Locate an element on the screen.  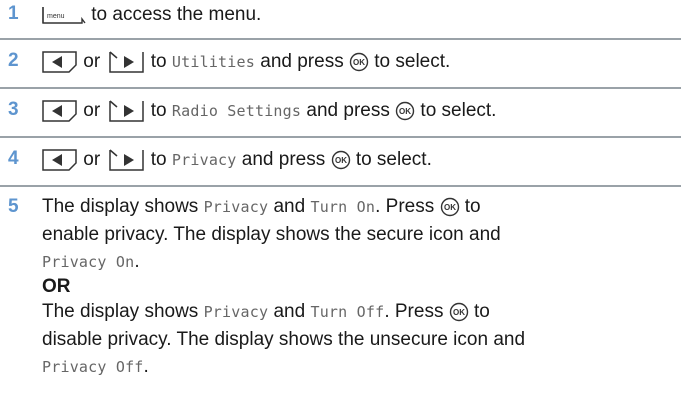
menu-target: Utilities is located at coordinates (213, 62).